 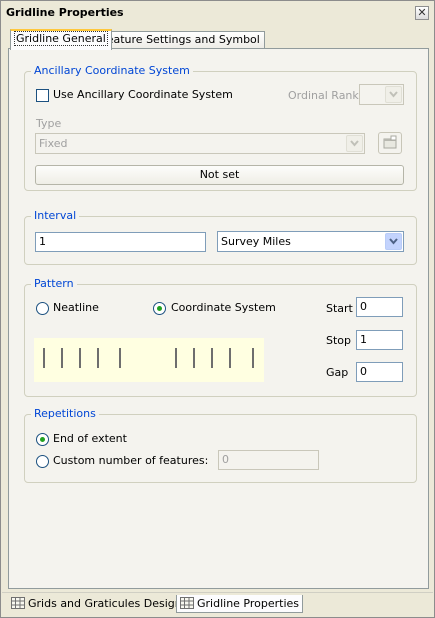 What do you see at coordinates (187, 603) in the screenshot?
I see `gridline-properties-icon` at bounding box center [187, 603].